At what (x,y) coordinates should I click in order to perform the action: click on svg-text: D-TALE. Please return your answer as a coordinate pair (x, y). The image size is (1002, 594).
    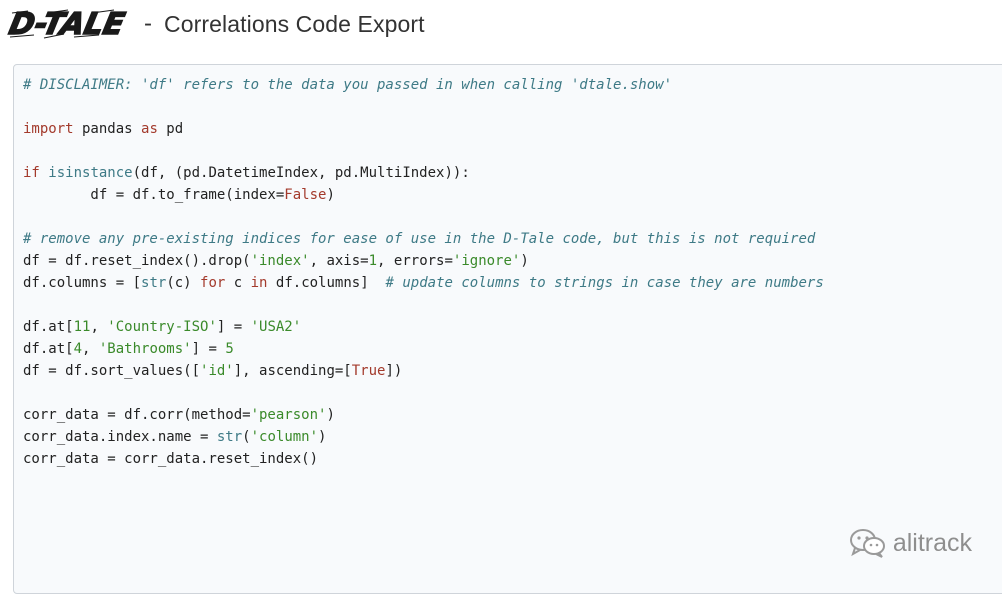
    Looking at the image, I should click on (67, 24).